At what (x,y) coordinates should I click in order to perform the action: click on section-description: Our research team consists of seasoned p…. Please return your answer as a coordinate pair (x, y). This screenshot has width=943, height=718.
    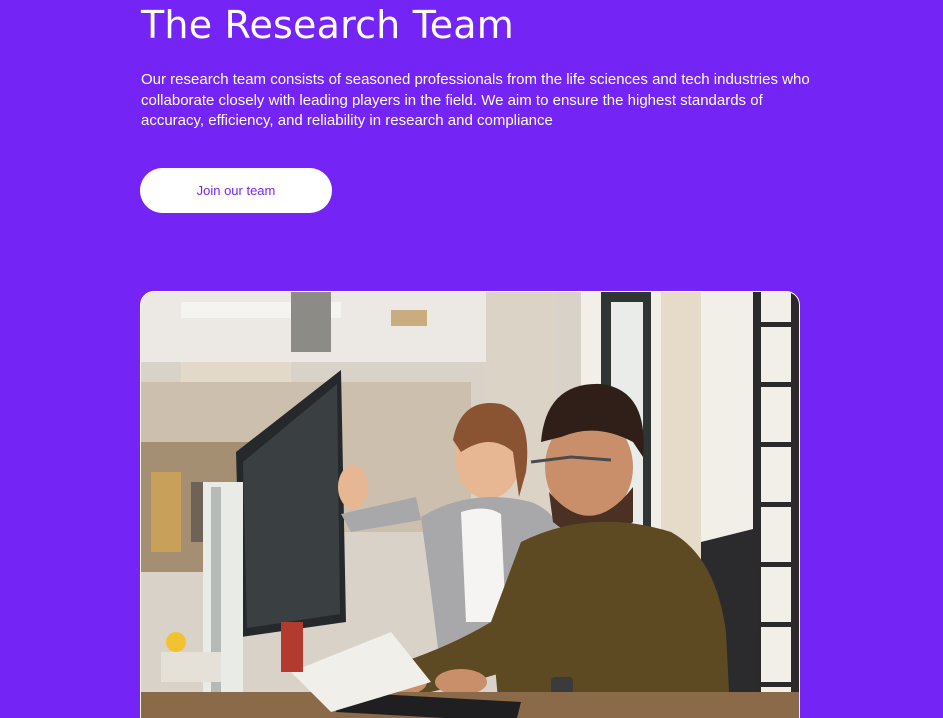
    Looking at the image, I should click on (475, 100).